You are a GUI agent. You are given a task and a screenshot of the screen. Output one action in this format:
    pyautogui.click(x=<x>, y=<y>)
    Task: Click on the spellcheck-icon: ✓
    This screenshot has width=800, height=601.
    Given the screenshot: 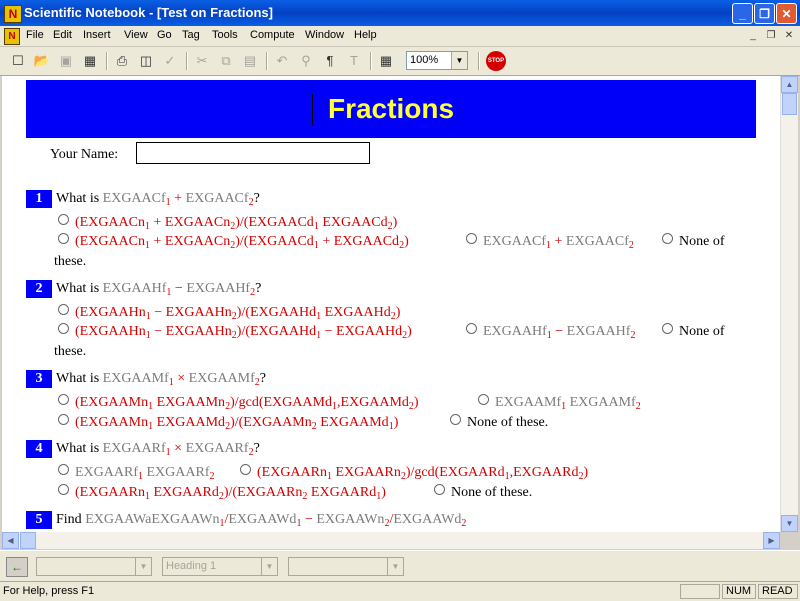 What is the action you would take?
    pyautogui.click(x=170, y=61)
    